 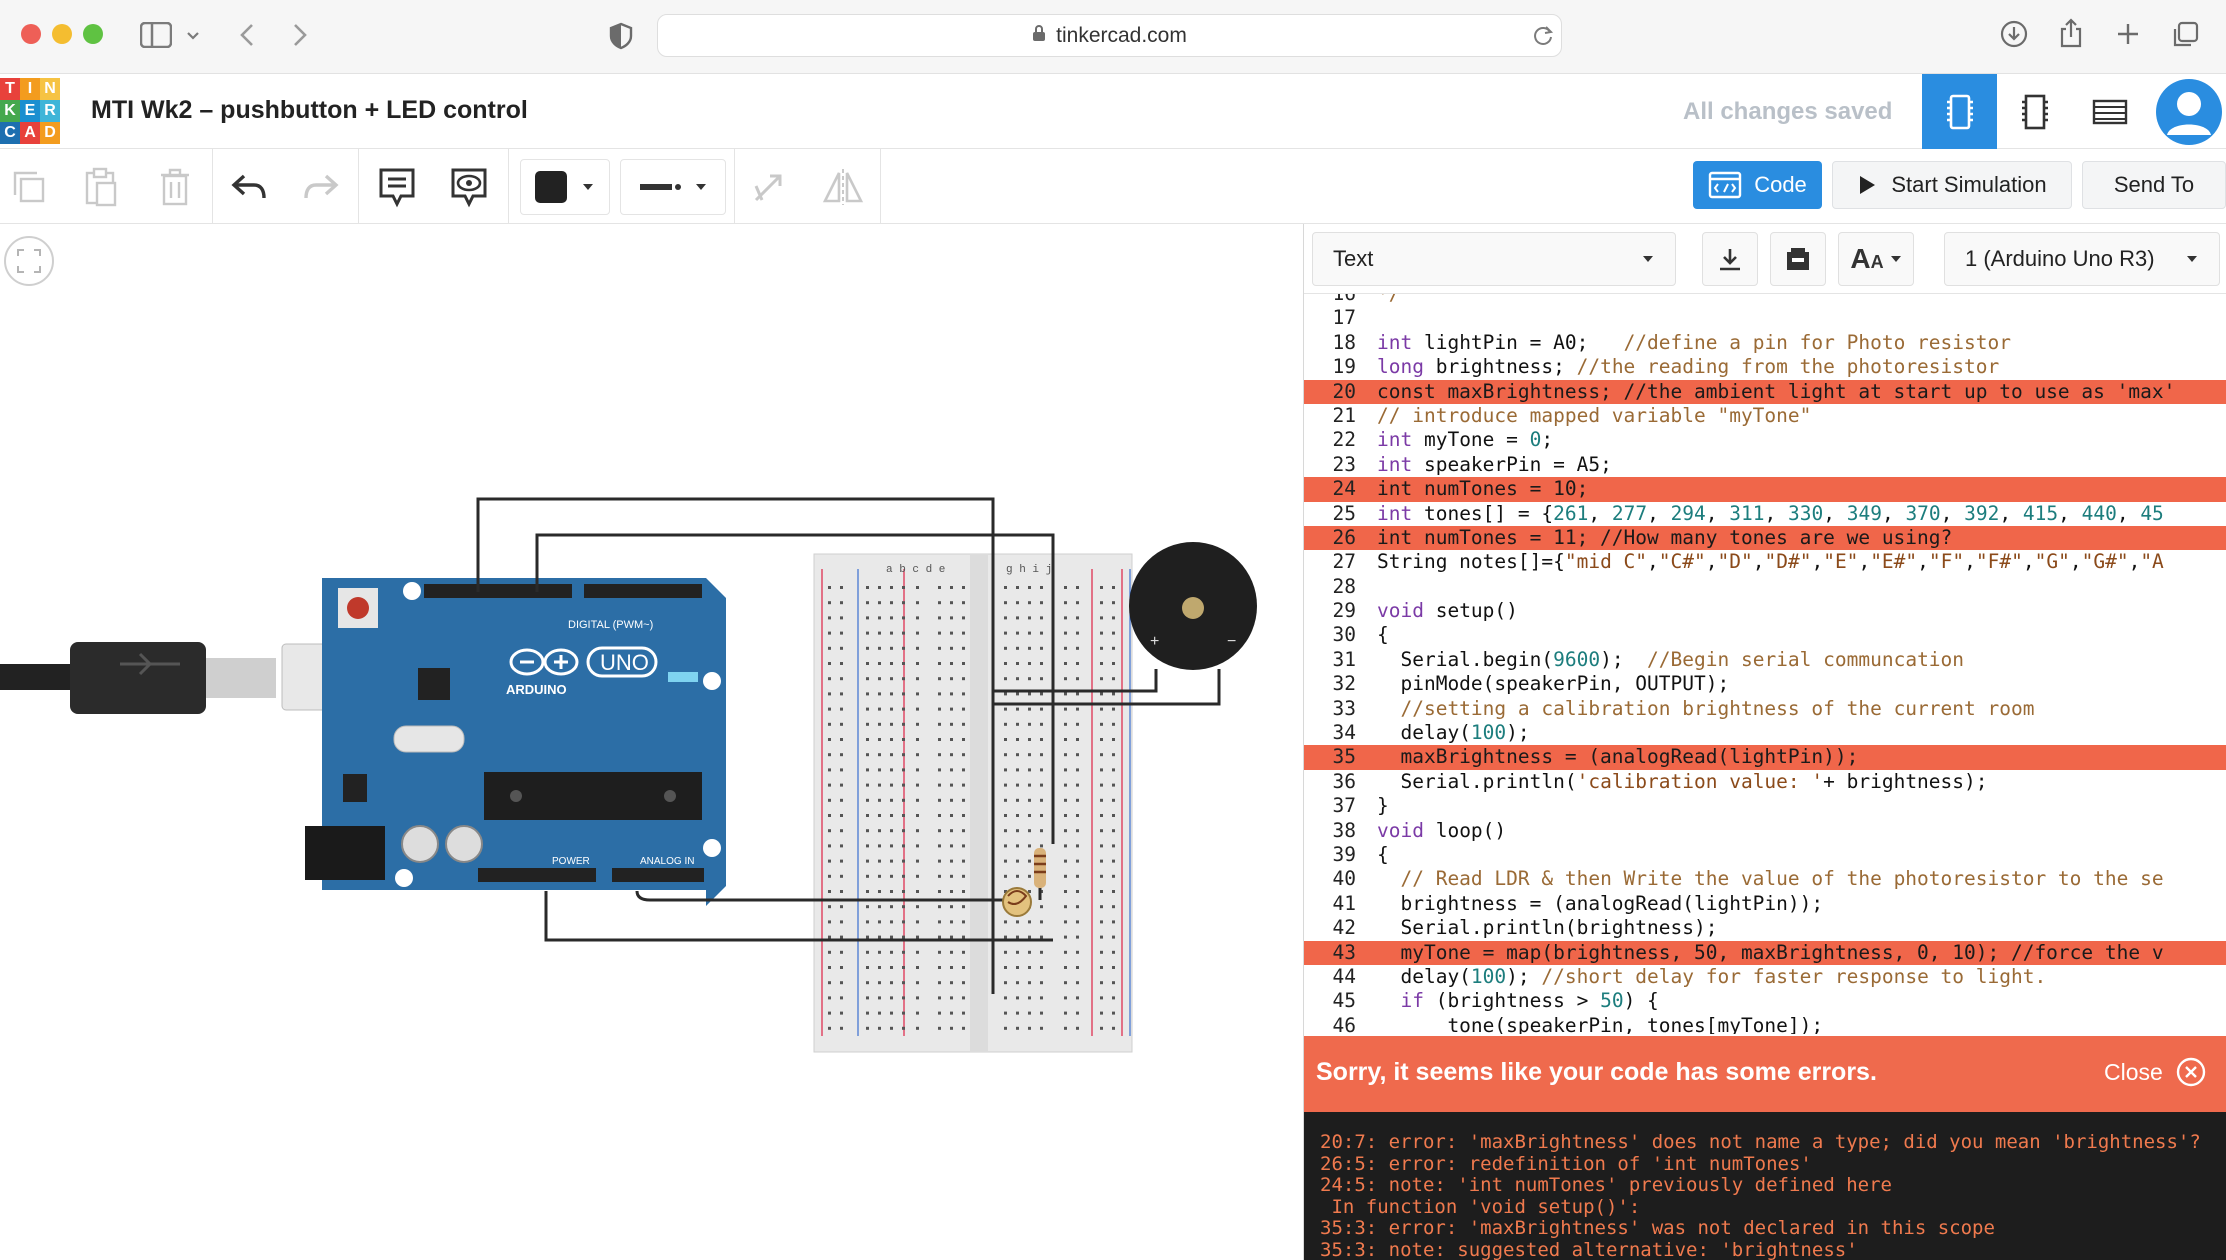 I want to click on close-window-button, so click(x=31, y=34).